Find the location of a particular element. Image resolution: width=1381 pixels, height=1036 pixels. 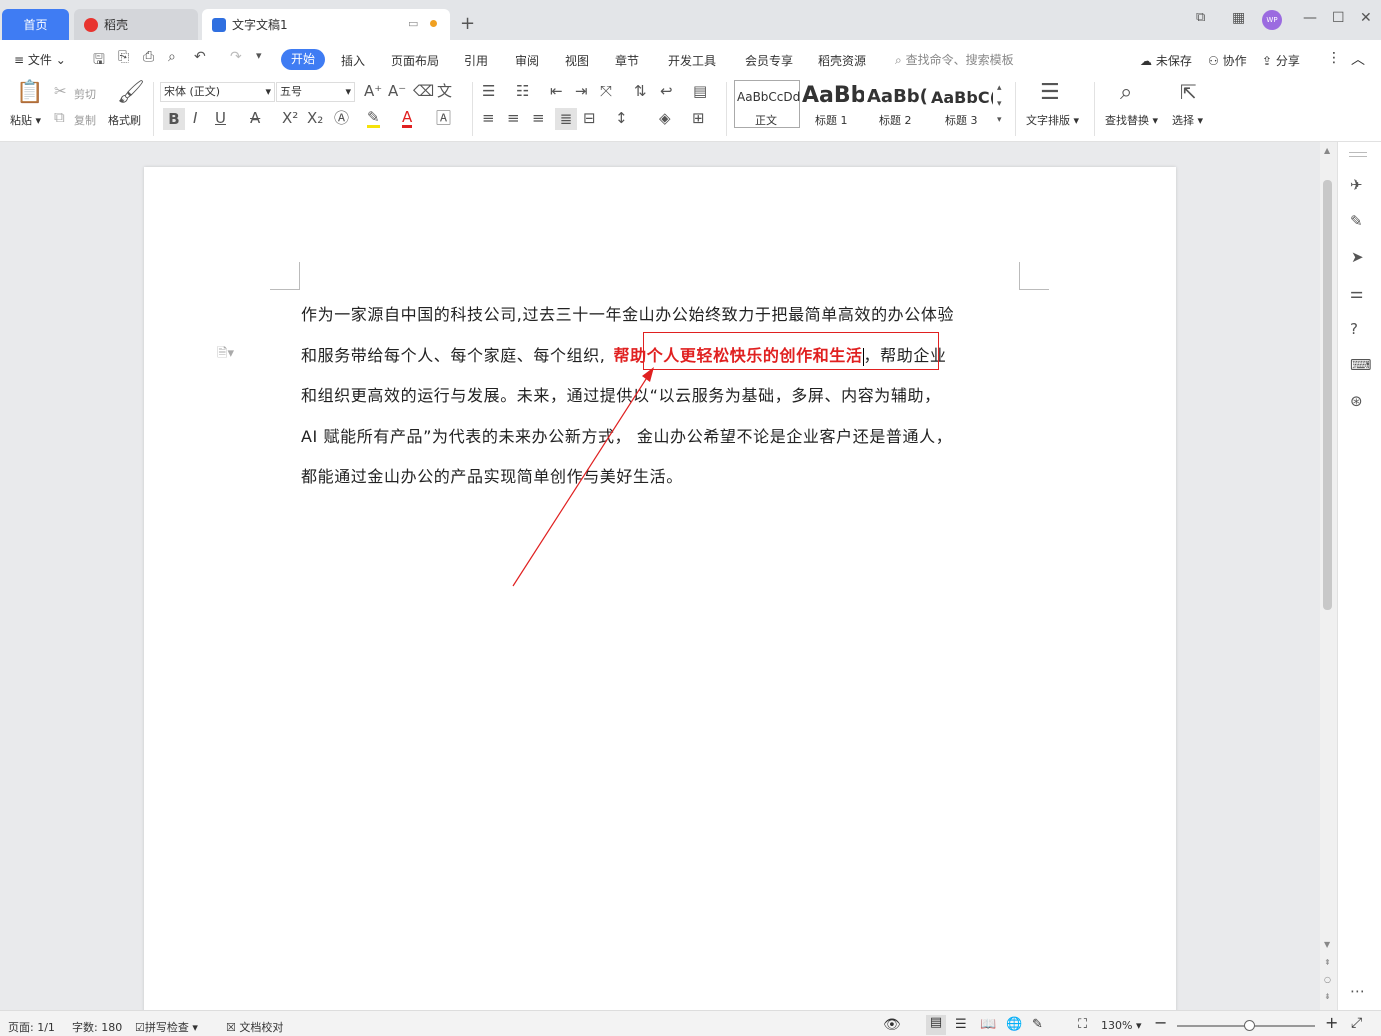

checkbox-icon: ☑ is located at coordinates (140, 1027).